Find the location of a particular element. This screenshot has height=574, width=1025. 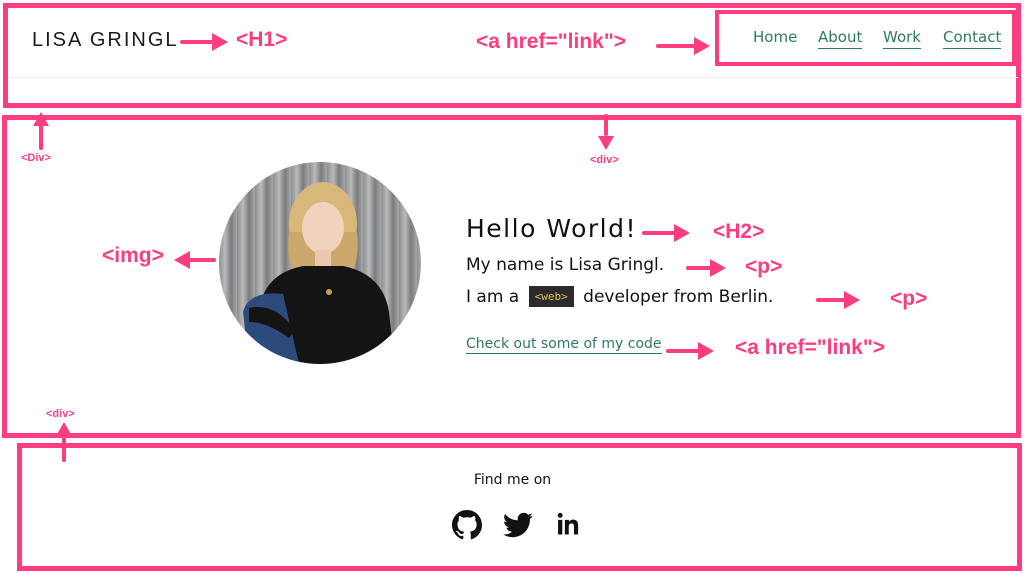

profile-photo is located at coordinates (320, 263).